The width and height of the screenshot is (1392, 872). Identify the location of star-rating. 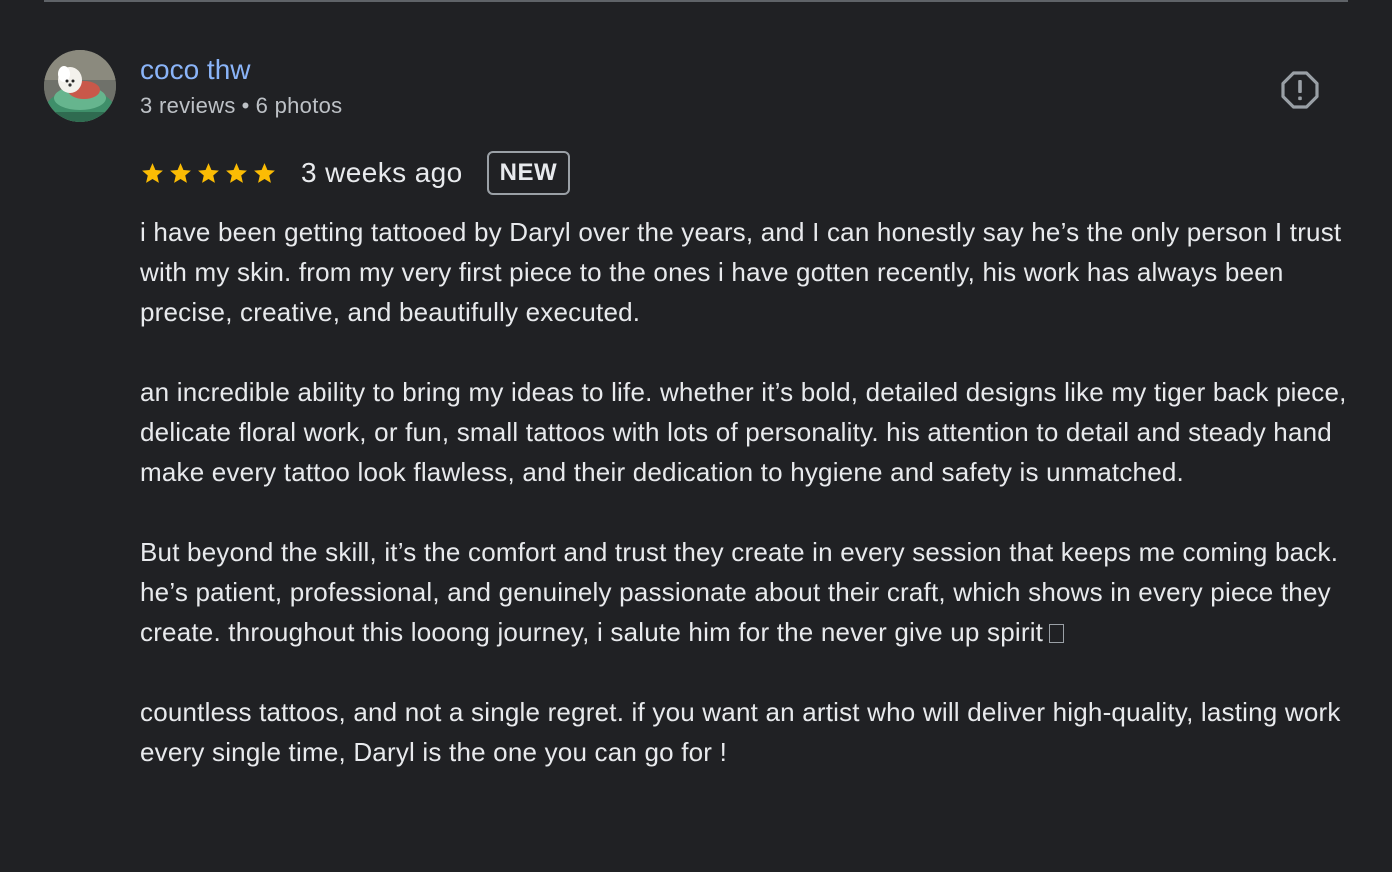
(208, 173).